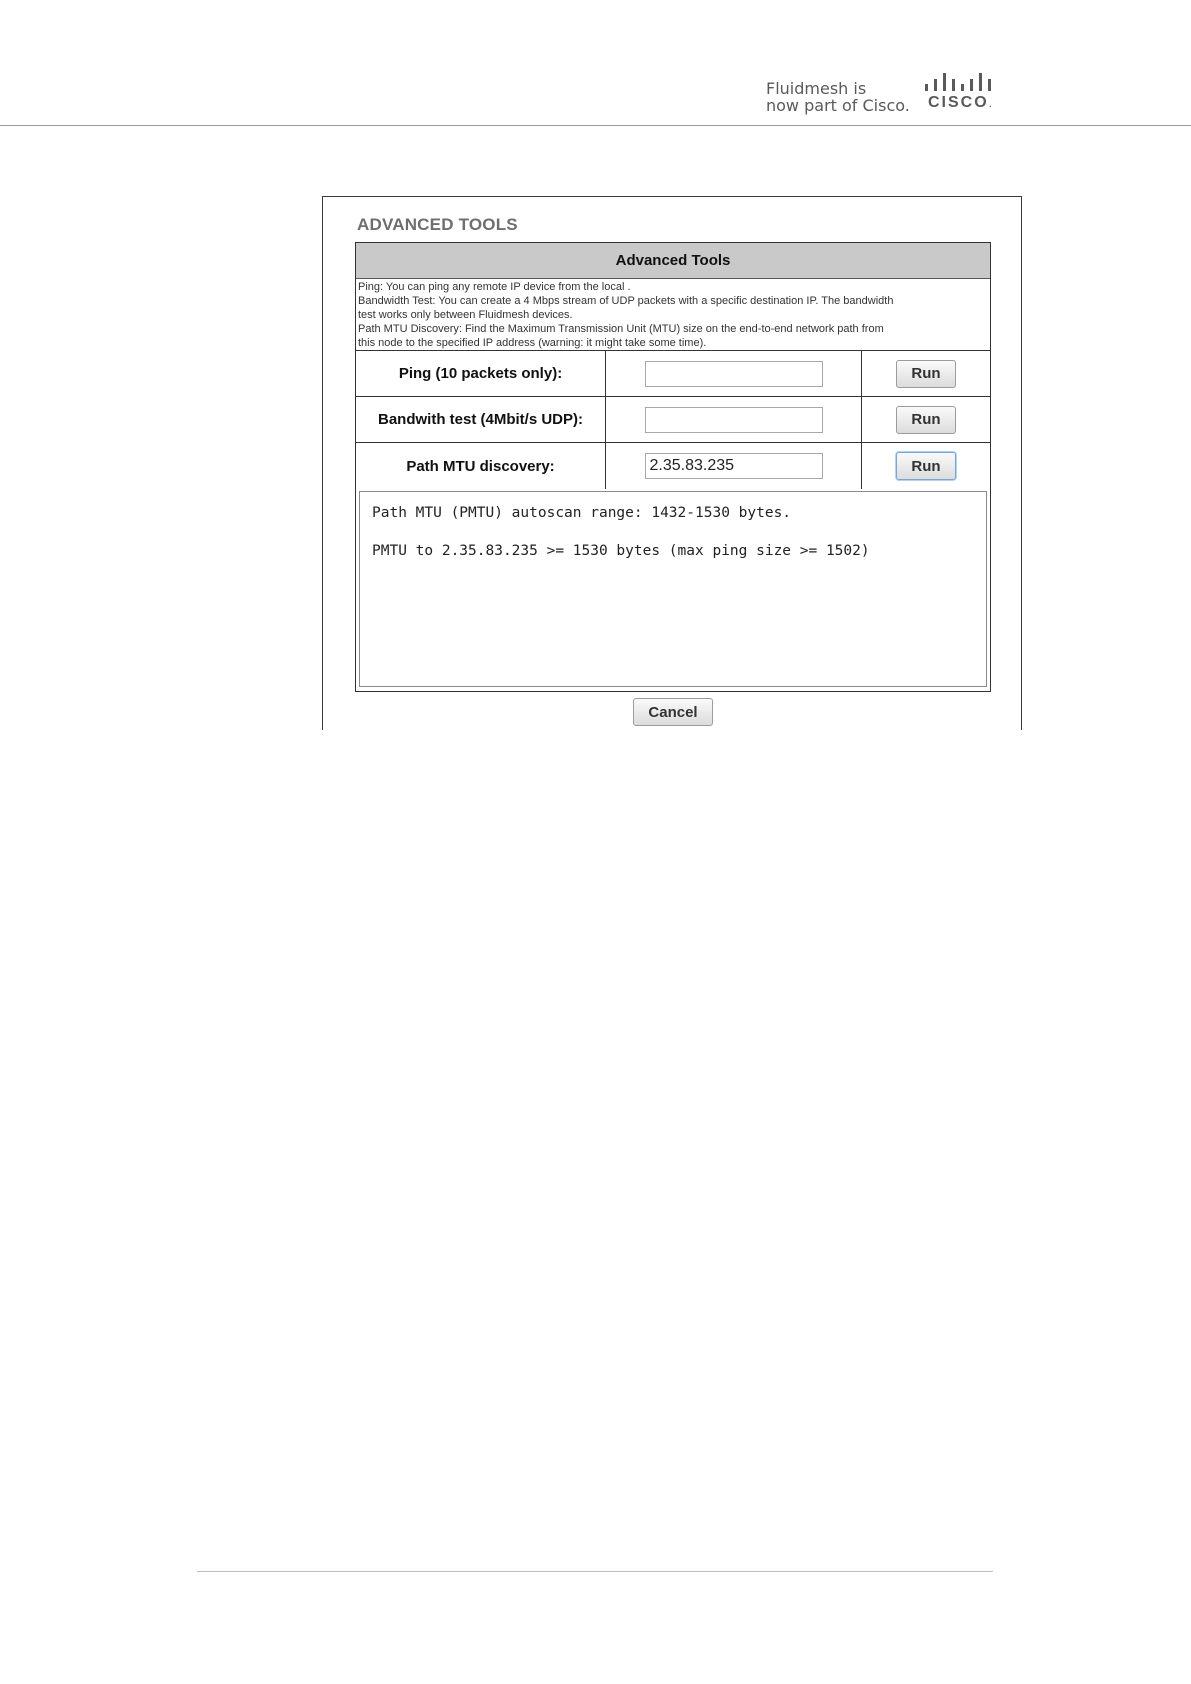 The image size is (1191, 1684). Describe the element at coordinates (733, 419) in the screenshot. I see `bandwidth-ip-input` at that location.